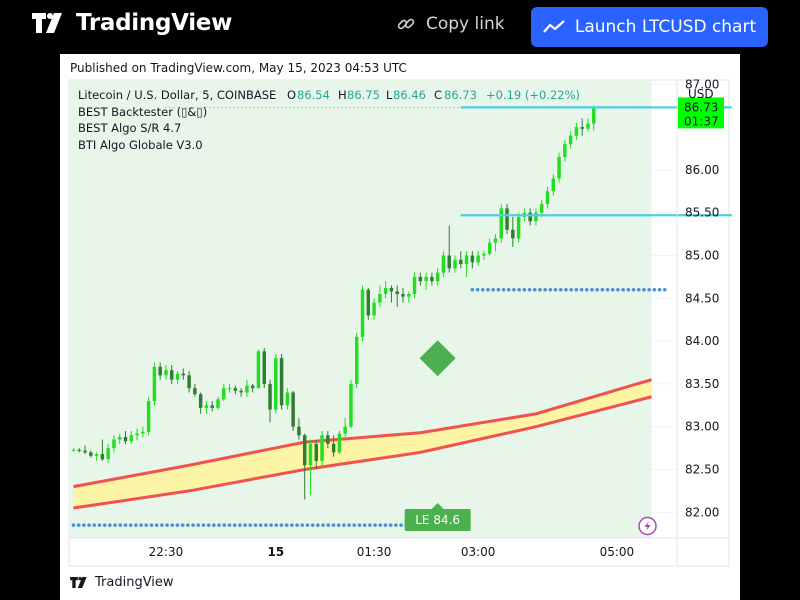 This screenshot has height=600, width=800. I want to click on footer-logo-text: TradingView, so click(134, 582).